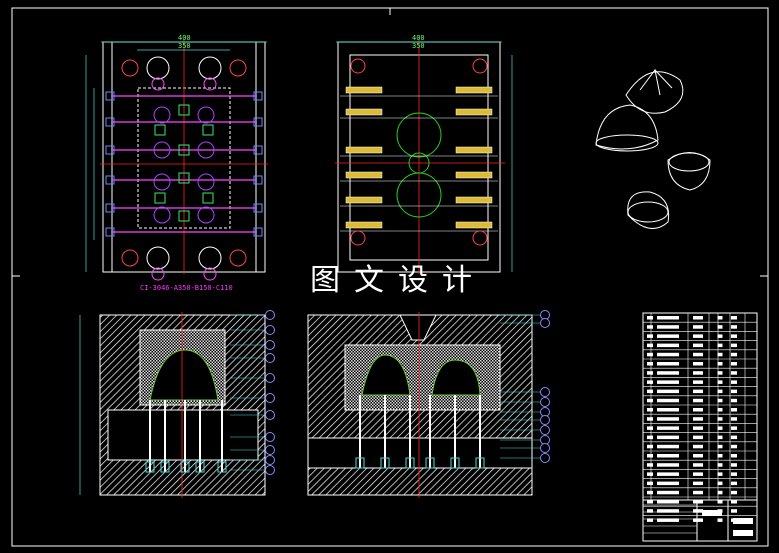  What do you see at coordinates (418, 38) in the screenshot?
I see `side-width-overall: 400` at bounding box center [418, 38].